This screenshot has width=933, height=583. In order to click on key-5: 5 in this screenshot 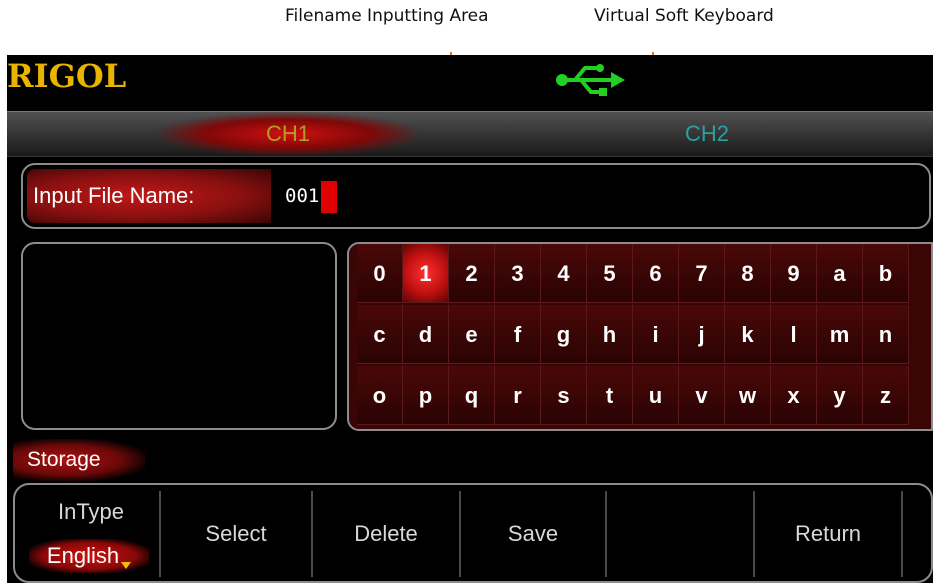, I will do `click(610, 273)`.